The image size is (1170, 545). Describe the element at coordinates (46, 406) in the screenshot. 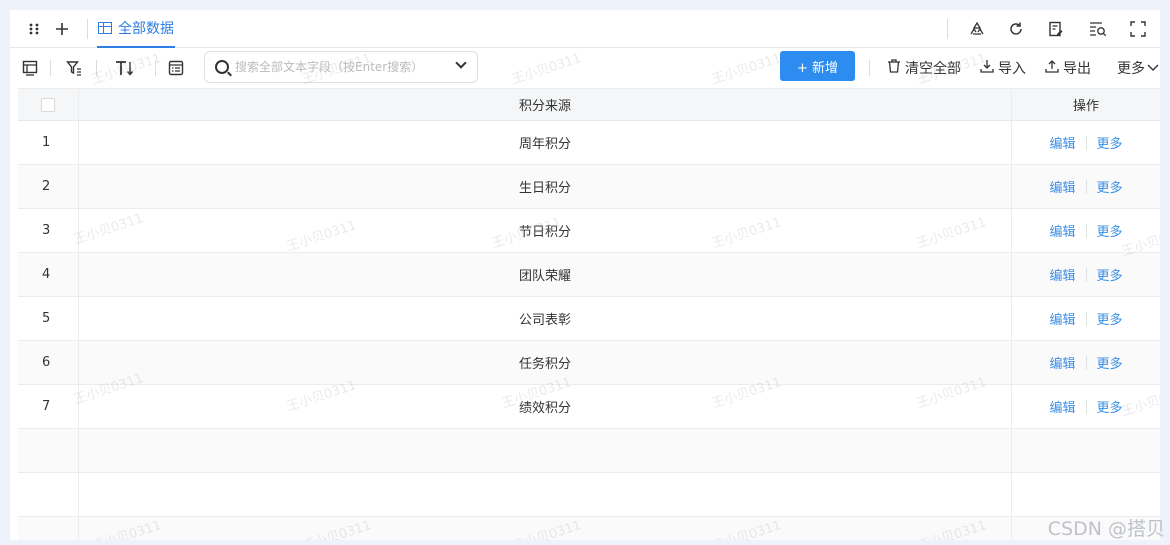

I see `row-index: 7` at that location.